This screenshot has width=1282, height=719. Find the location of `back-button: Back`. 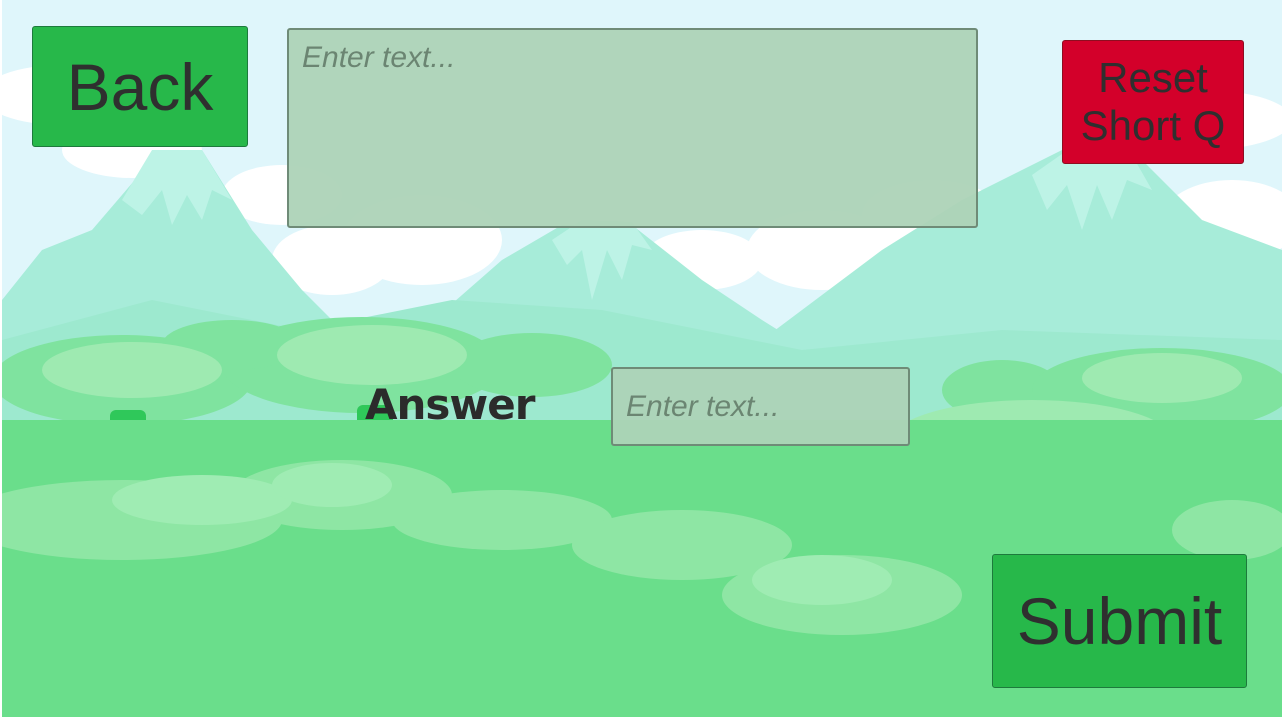

back-button: Back is located at coordinates (140, 86).